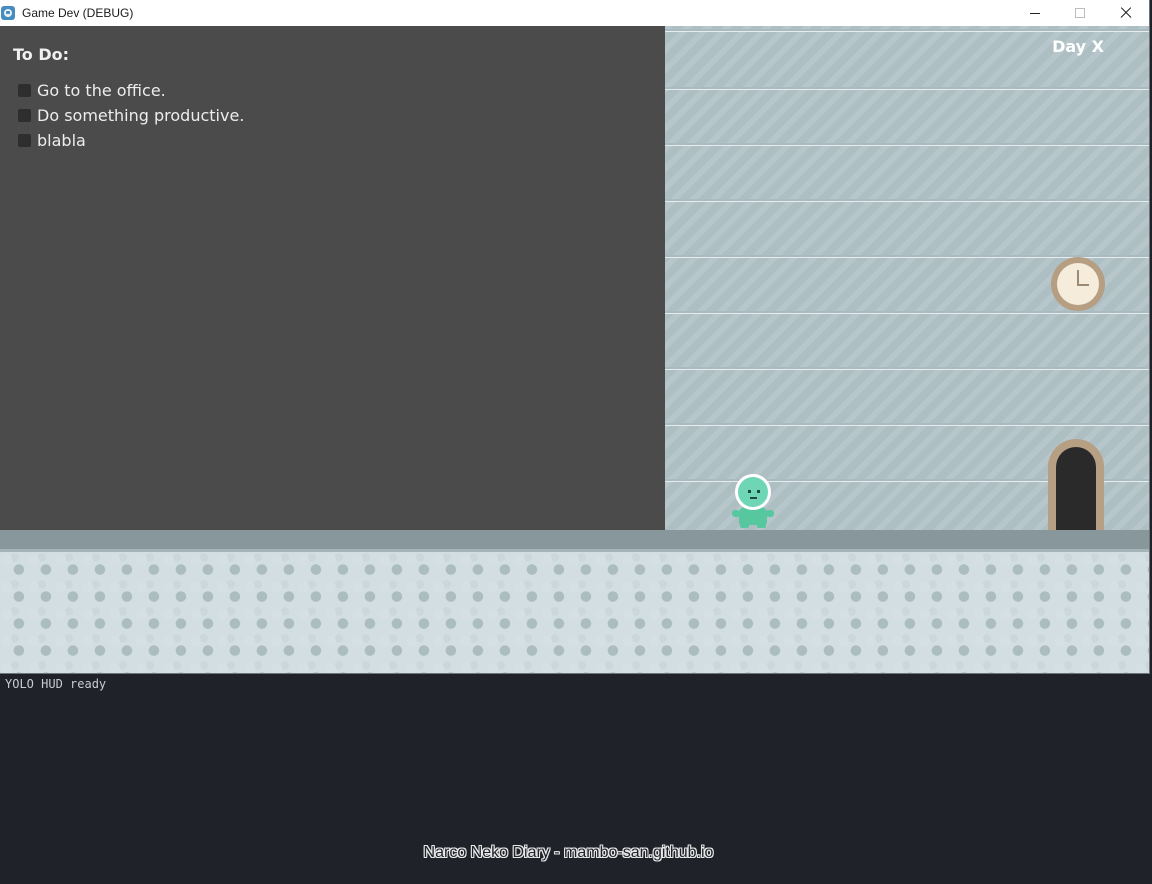 The image size is (1152, 884). What do you see at coordinates (8, 13) in the screenshot?
I see `godot-app-icon` at bounding box center [8, 13].